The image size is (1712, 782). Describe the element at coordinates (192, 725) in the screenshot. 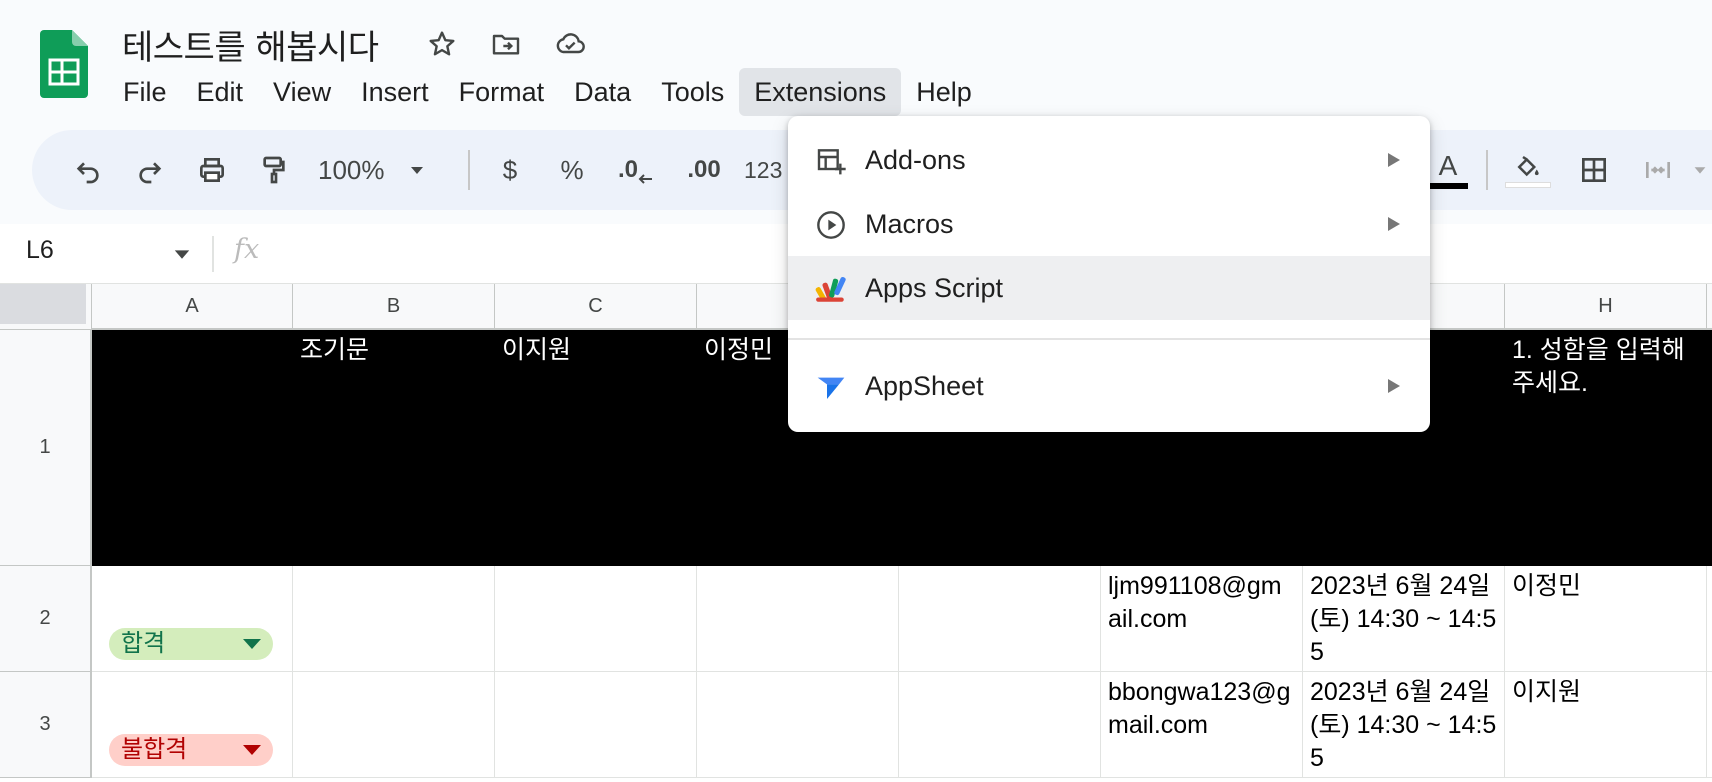

I see `cell-a3: 불합격` at that location.